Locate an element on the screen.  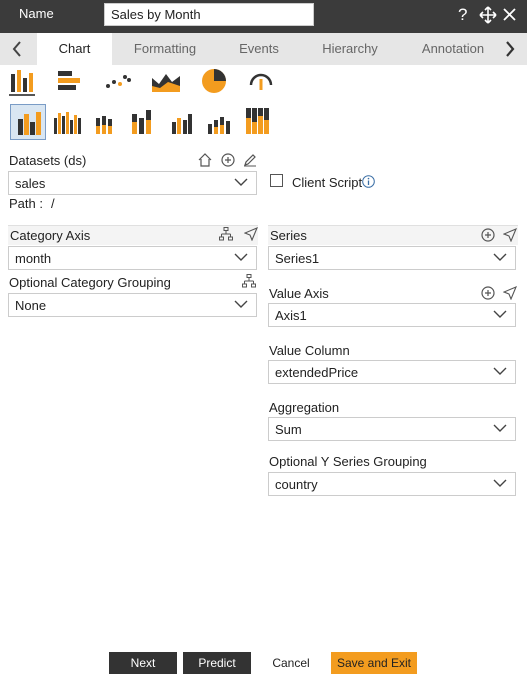
predict-button: Predict is located at coordinates (217, 663).